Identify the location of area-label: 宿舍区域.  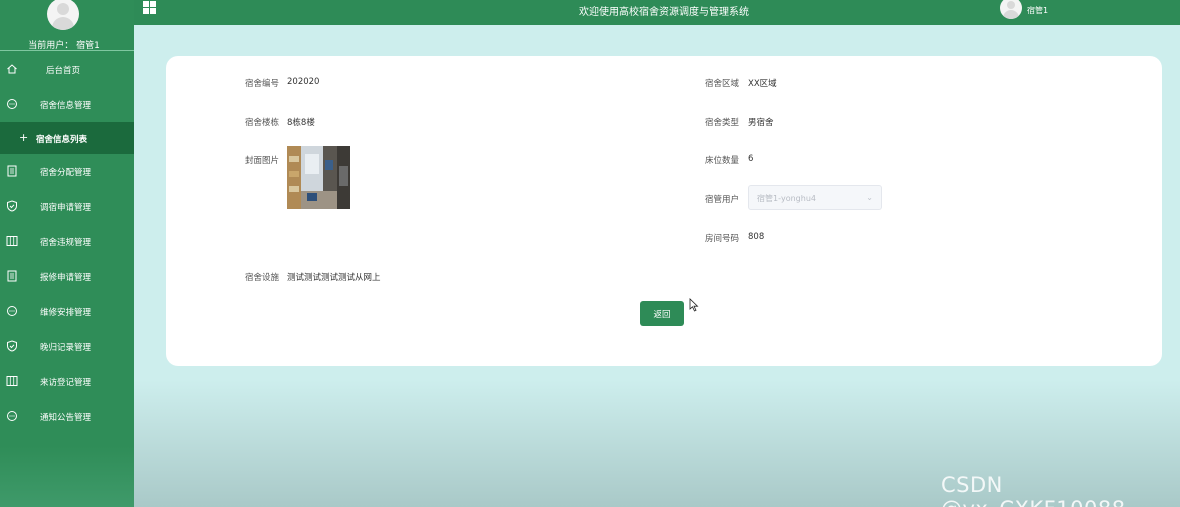
(722, 84).